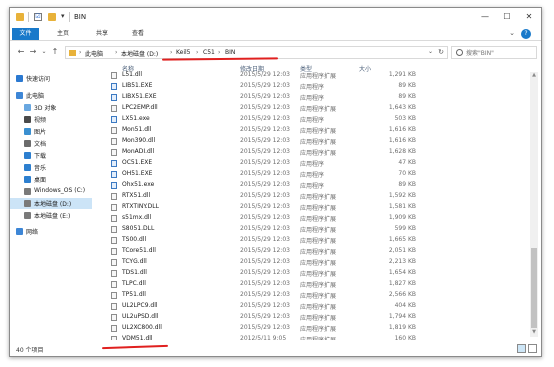 This screenshot has height=367, width=554. Describe the element at coordinates (319, 108) in the screenshot. I see `file-row: LPC2EMP.dll 2015/5/29 12:03 应用程序扩展 1,643 KB` at that location.